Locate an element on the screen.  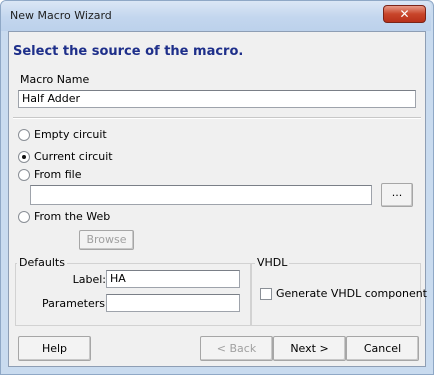
parameters-caption: Parameters: is located at coordinates (75, 303).